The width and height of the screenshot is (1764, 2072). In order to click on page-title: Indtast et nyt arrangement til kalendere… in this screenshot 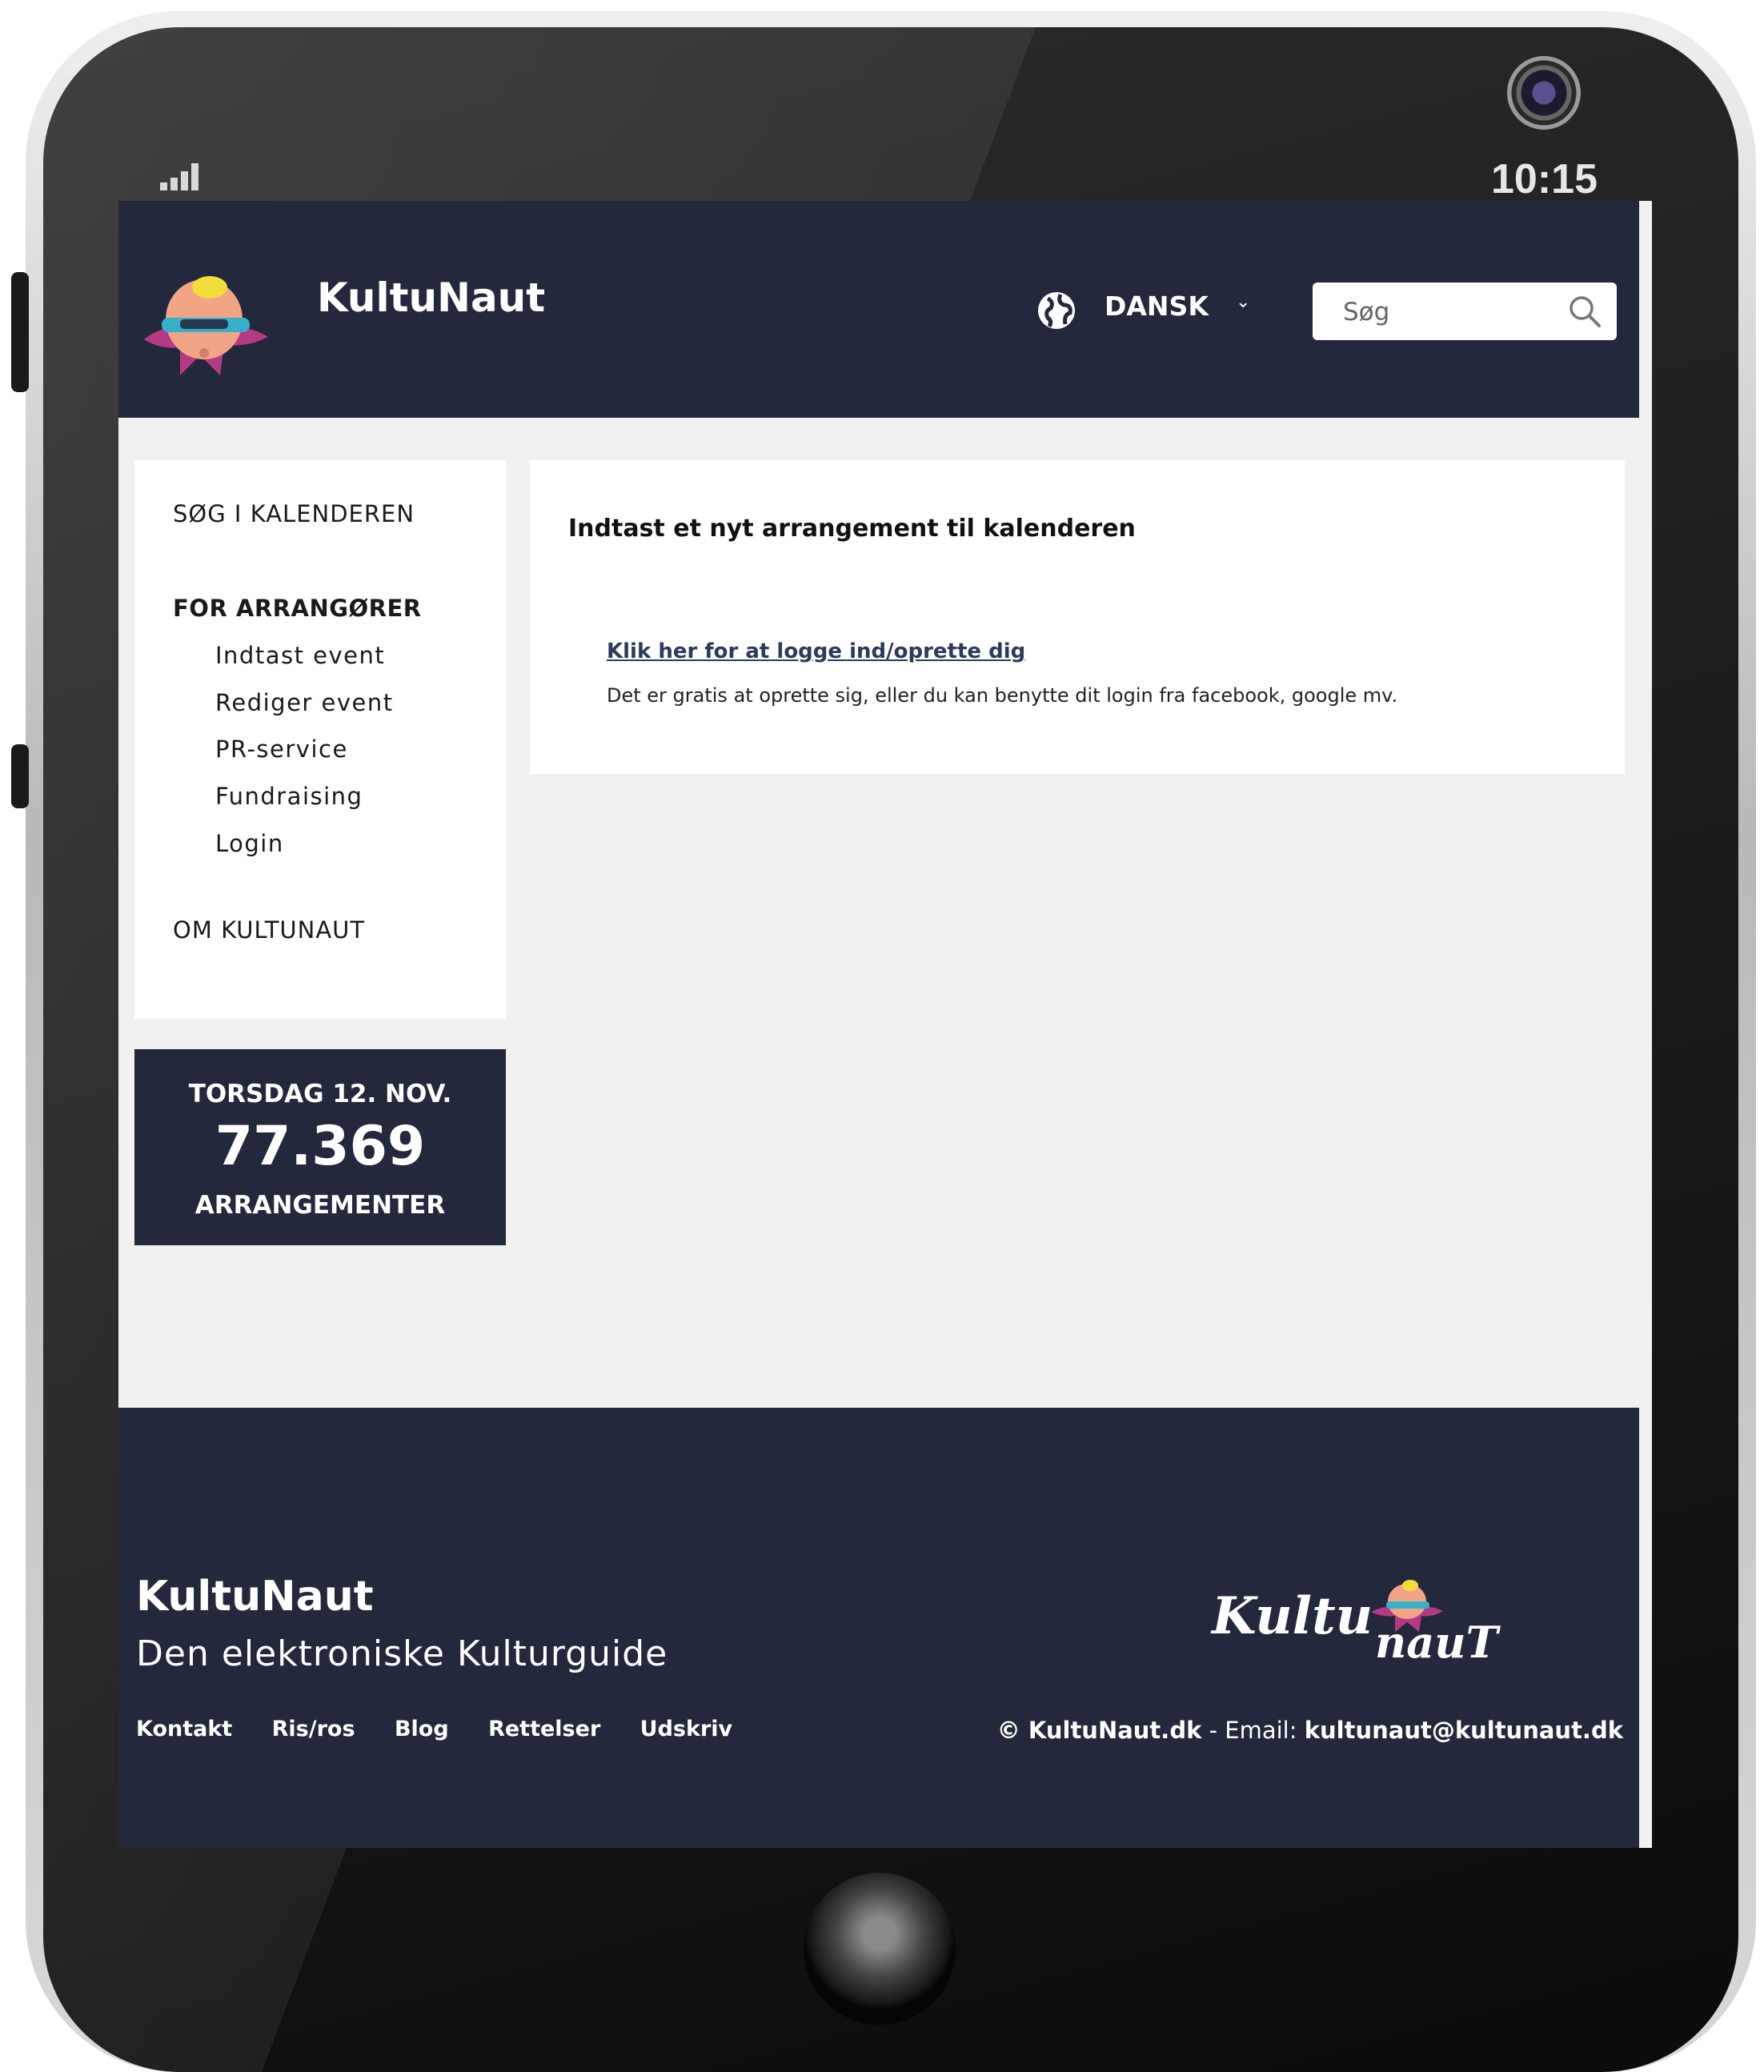, I will do `click(852, 529)`.